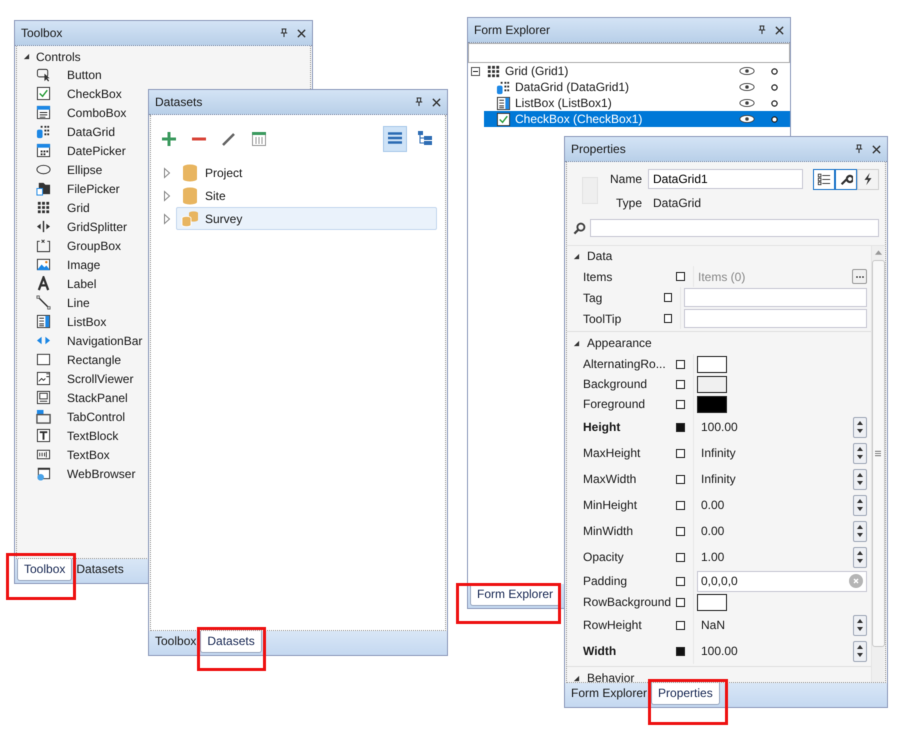 The height and width of the screenshot is (734, 912). Describe the element at coordinates (629, 87) in the screenshot. I see `tree-row: DataGrid (DataGrid1)` at that location.